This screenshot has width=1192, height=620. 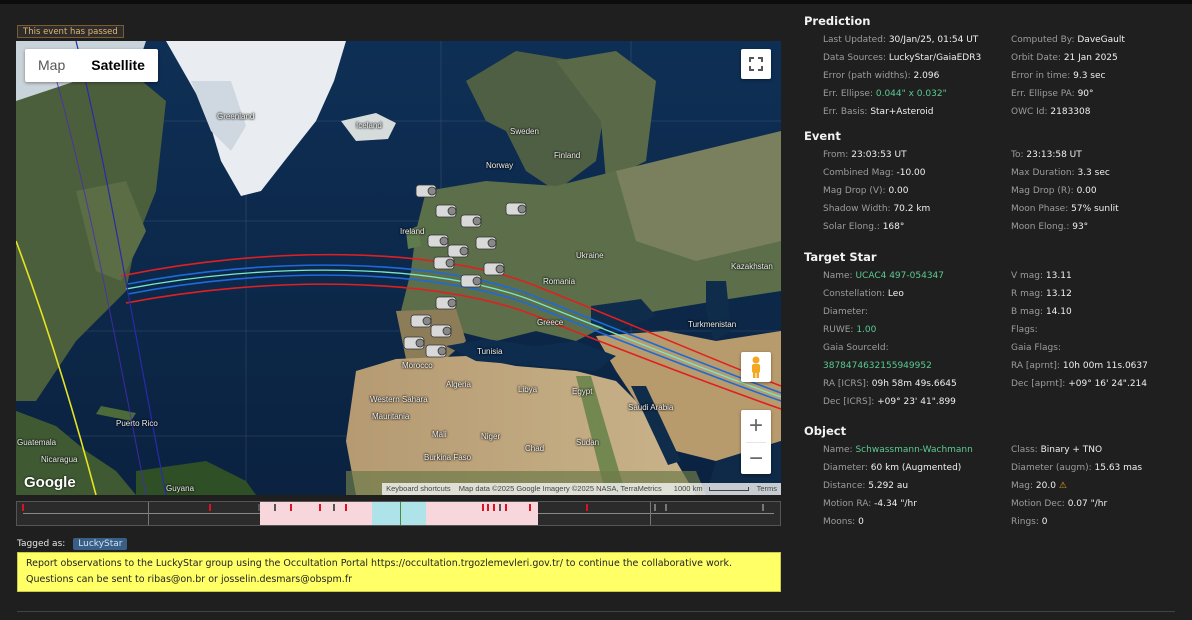 What do you see at coordinates (567, 155) in the screenshot?
I see `map-label-finland: Finland` at bounding box center [567, 155].